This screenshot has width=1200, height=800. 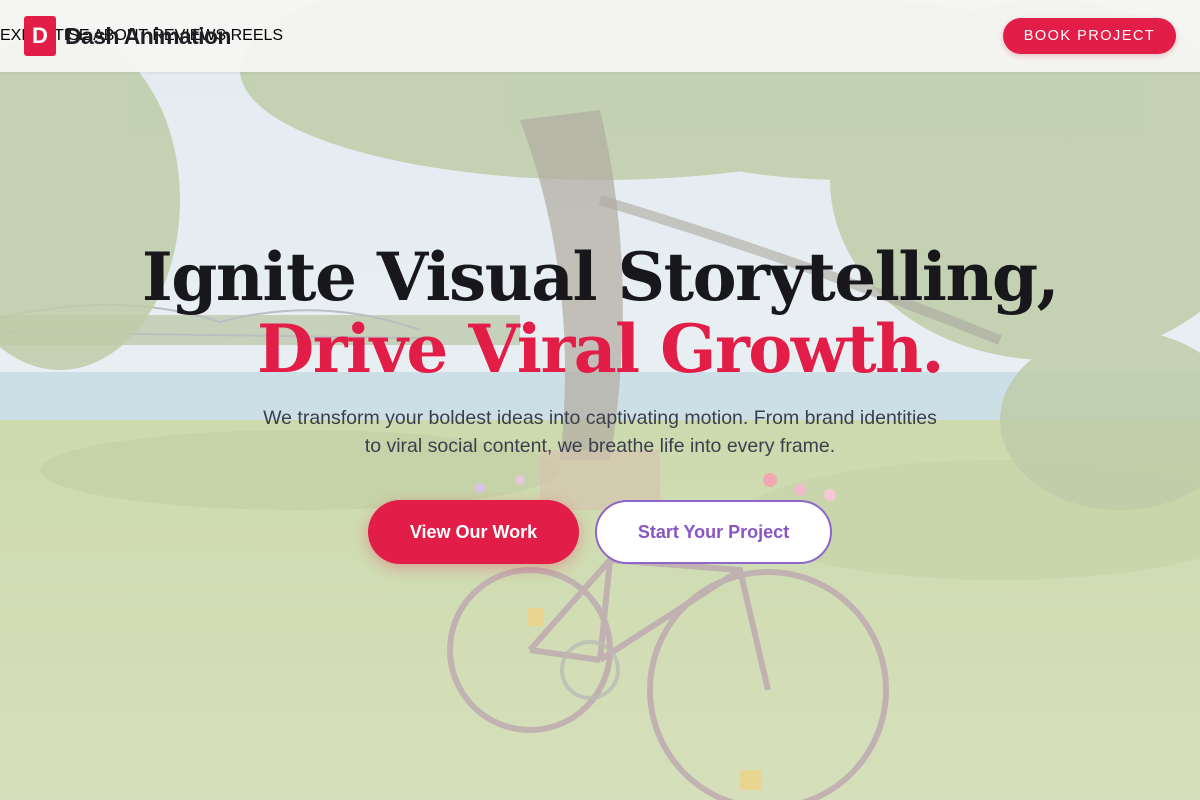 What do you see at coordinates (713, 532) in the screenshot?
I see `start-your-project-button: Start Your Project` at bounding box center [713, 532].